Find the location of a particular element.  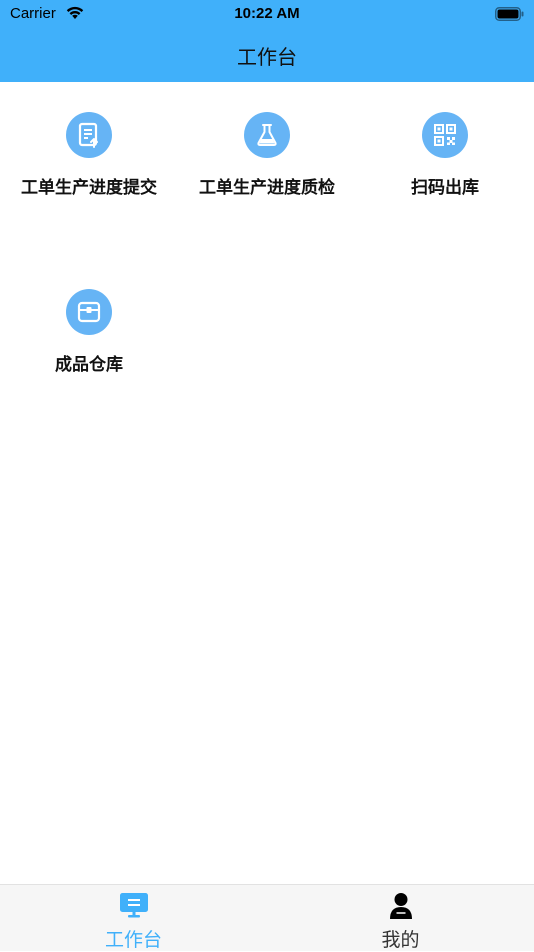

qr-code-icon is located at coordinates (445, 135).